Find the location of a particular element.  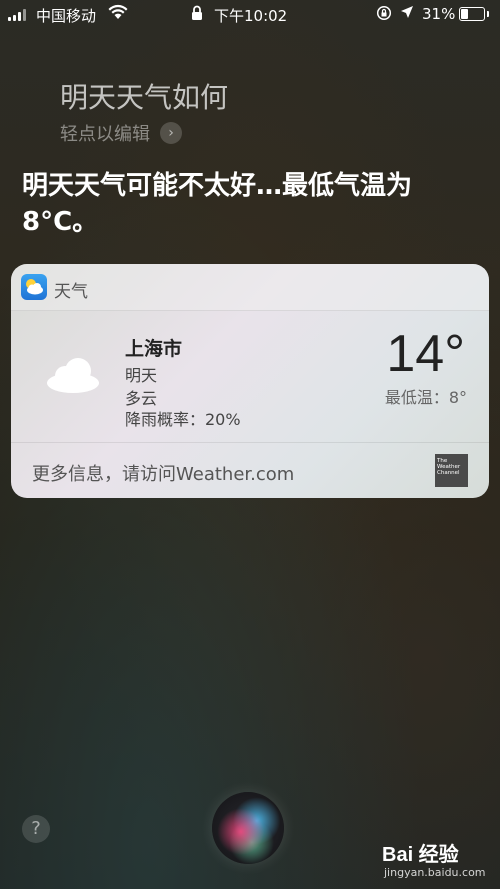

weather-app-icon is located at coordinates (34, 287).